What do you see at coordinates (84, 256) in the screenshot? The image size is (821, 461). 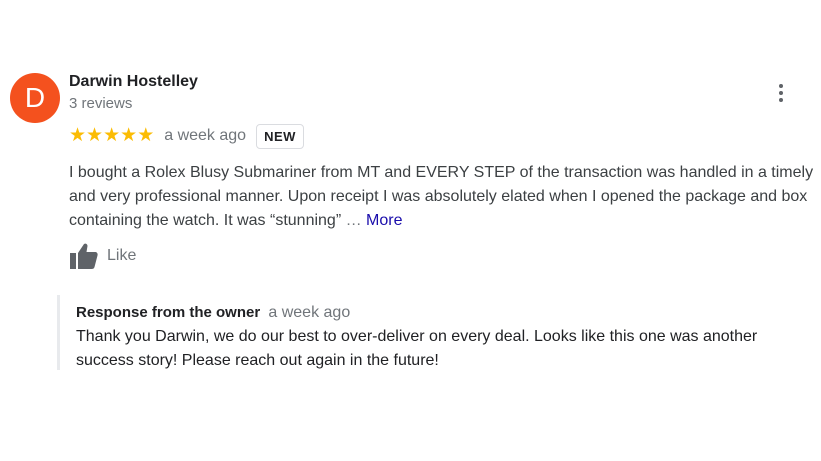 I see `thumb-up-icon` at bounding box center [84, 256].